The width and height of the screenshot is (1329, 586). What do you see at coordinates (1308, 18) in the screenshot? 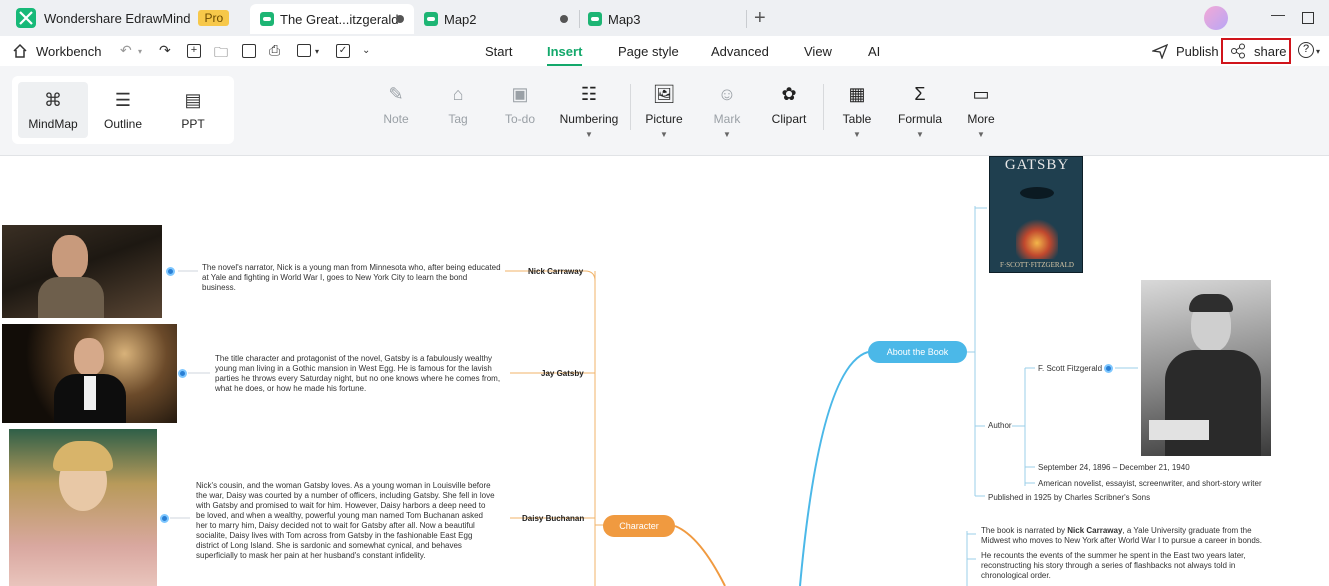
I see `restore-icon` at bounding box center [1308, 18].